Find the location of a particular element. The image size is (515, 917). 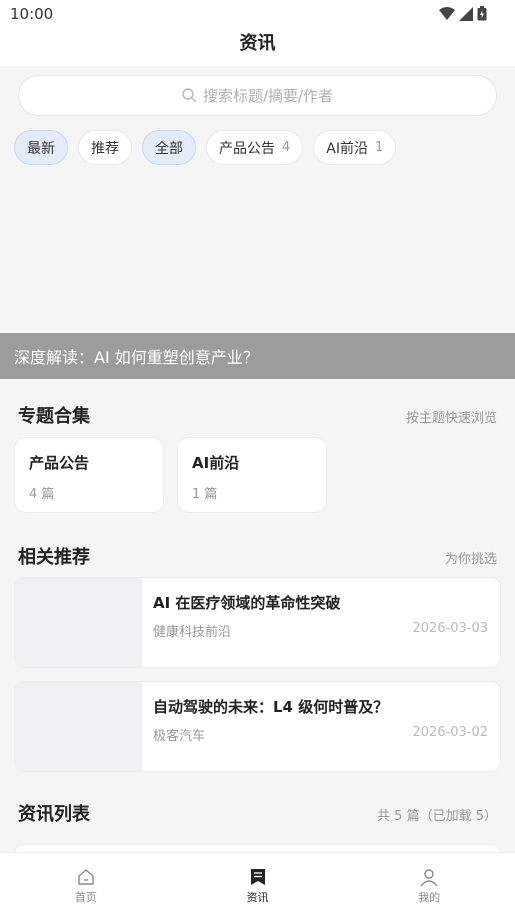

wifi-icon is located at coordinates (447, 13).